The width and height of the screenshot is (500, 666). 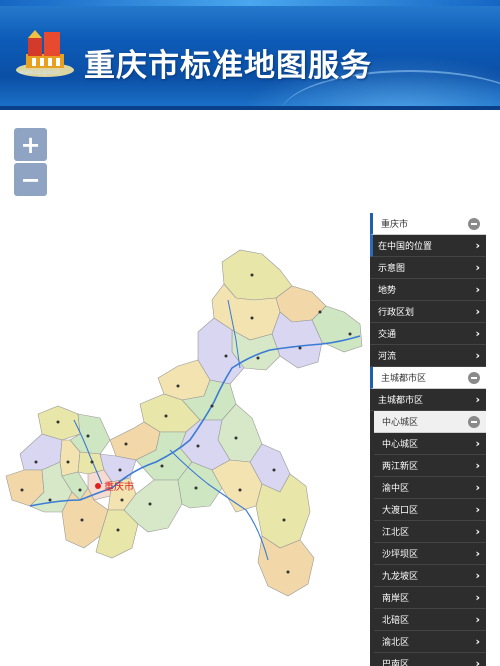 What do you see at coordinates (430, 444) in the screenshot?
I see `sub-item-central: 中心城区 ›` at bounding box center [430, 444].